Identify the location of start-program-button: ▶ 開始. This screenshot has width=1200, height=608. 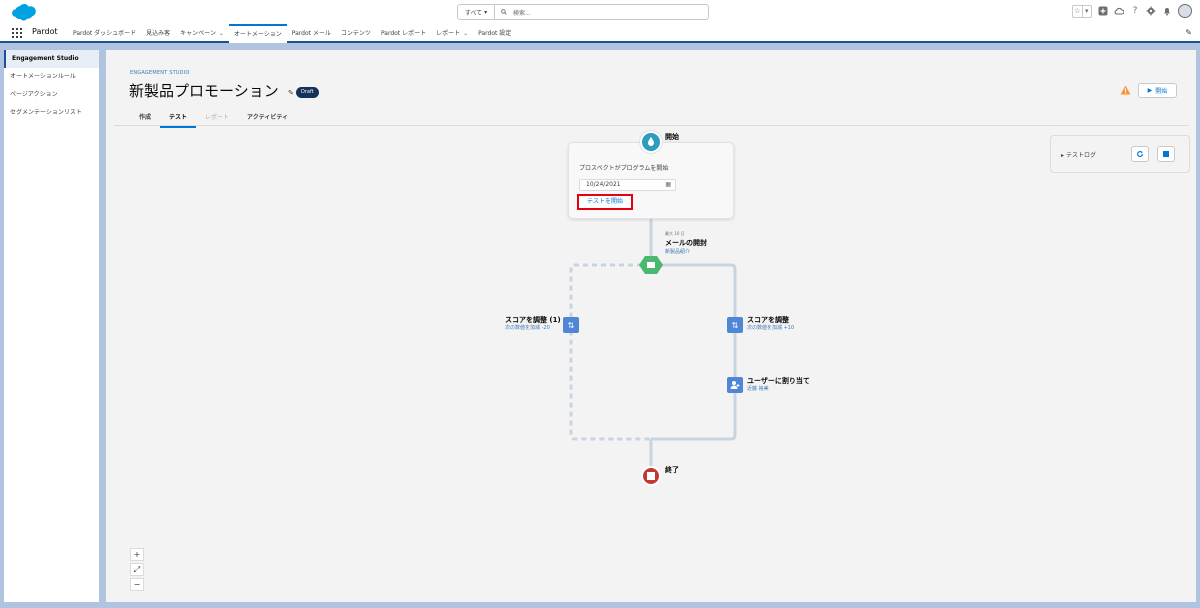
(1157, 90).